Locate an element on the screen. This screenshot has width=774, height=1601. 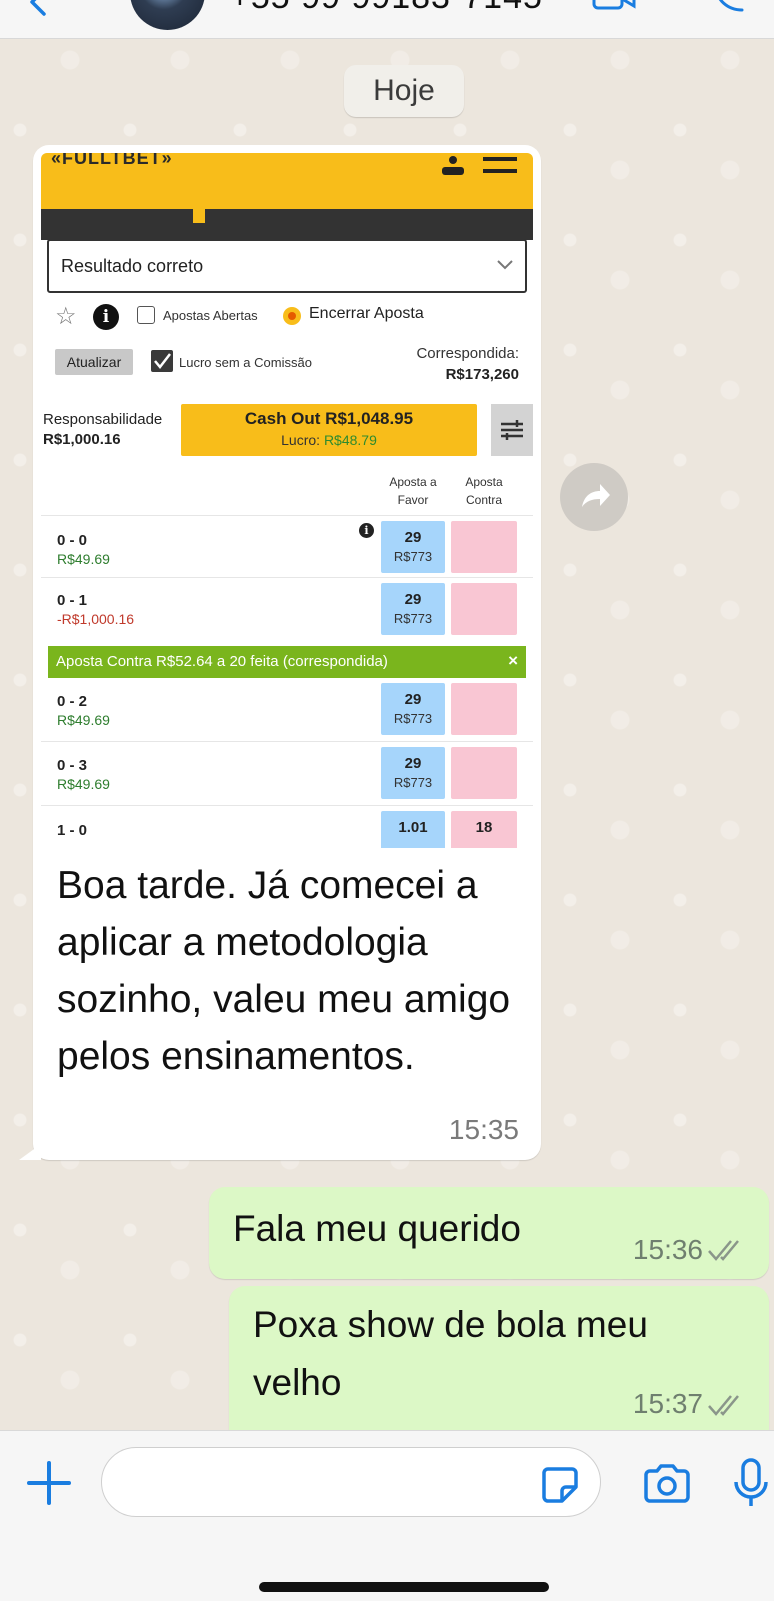
encerrar-aposta-radio is located at coordinates (292, 316).